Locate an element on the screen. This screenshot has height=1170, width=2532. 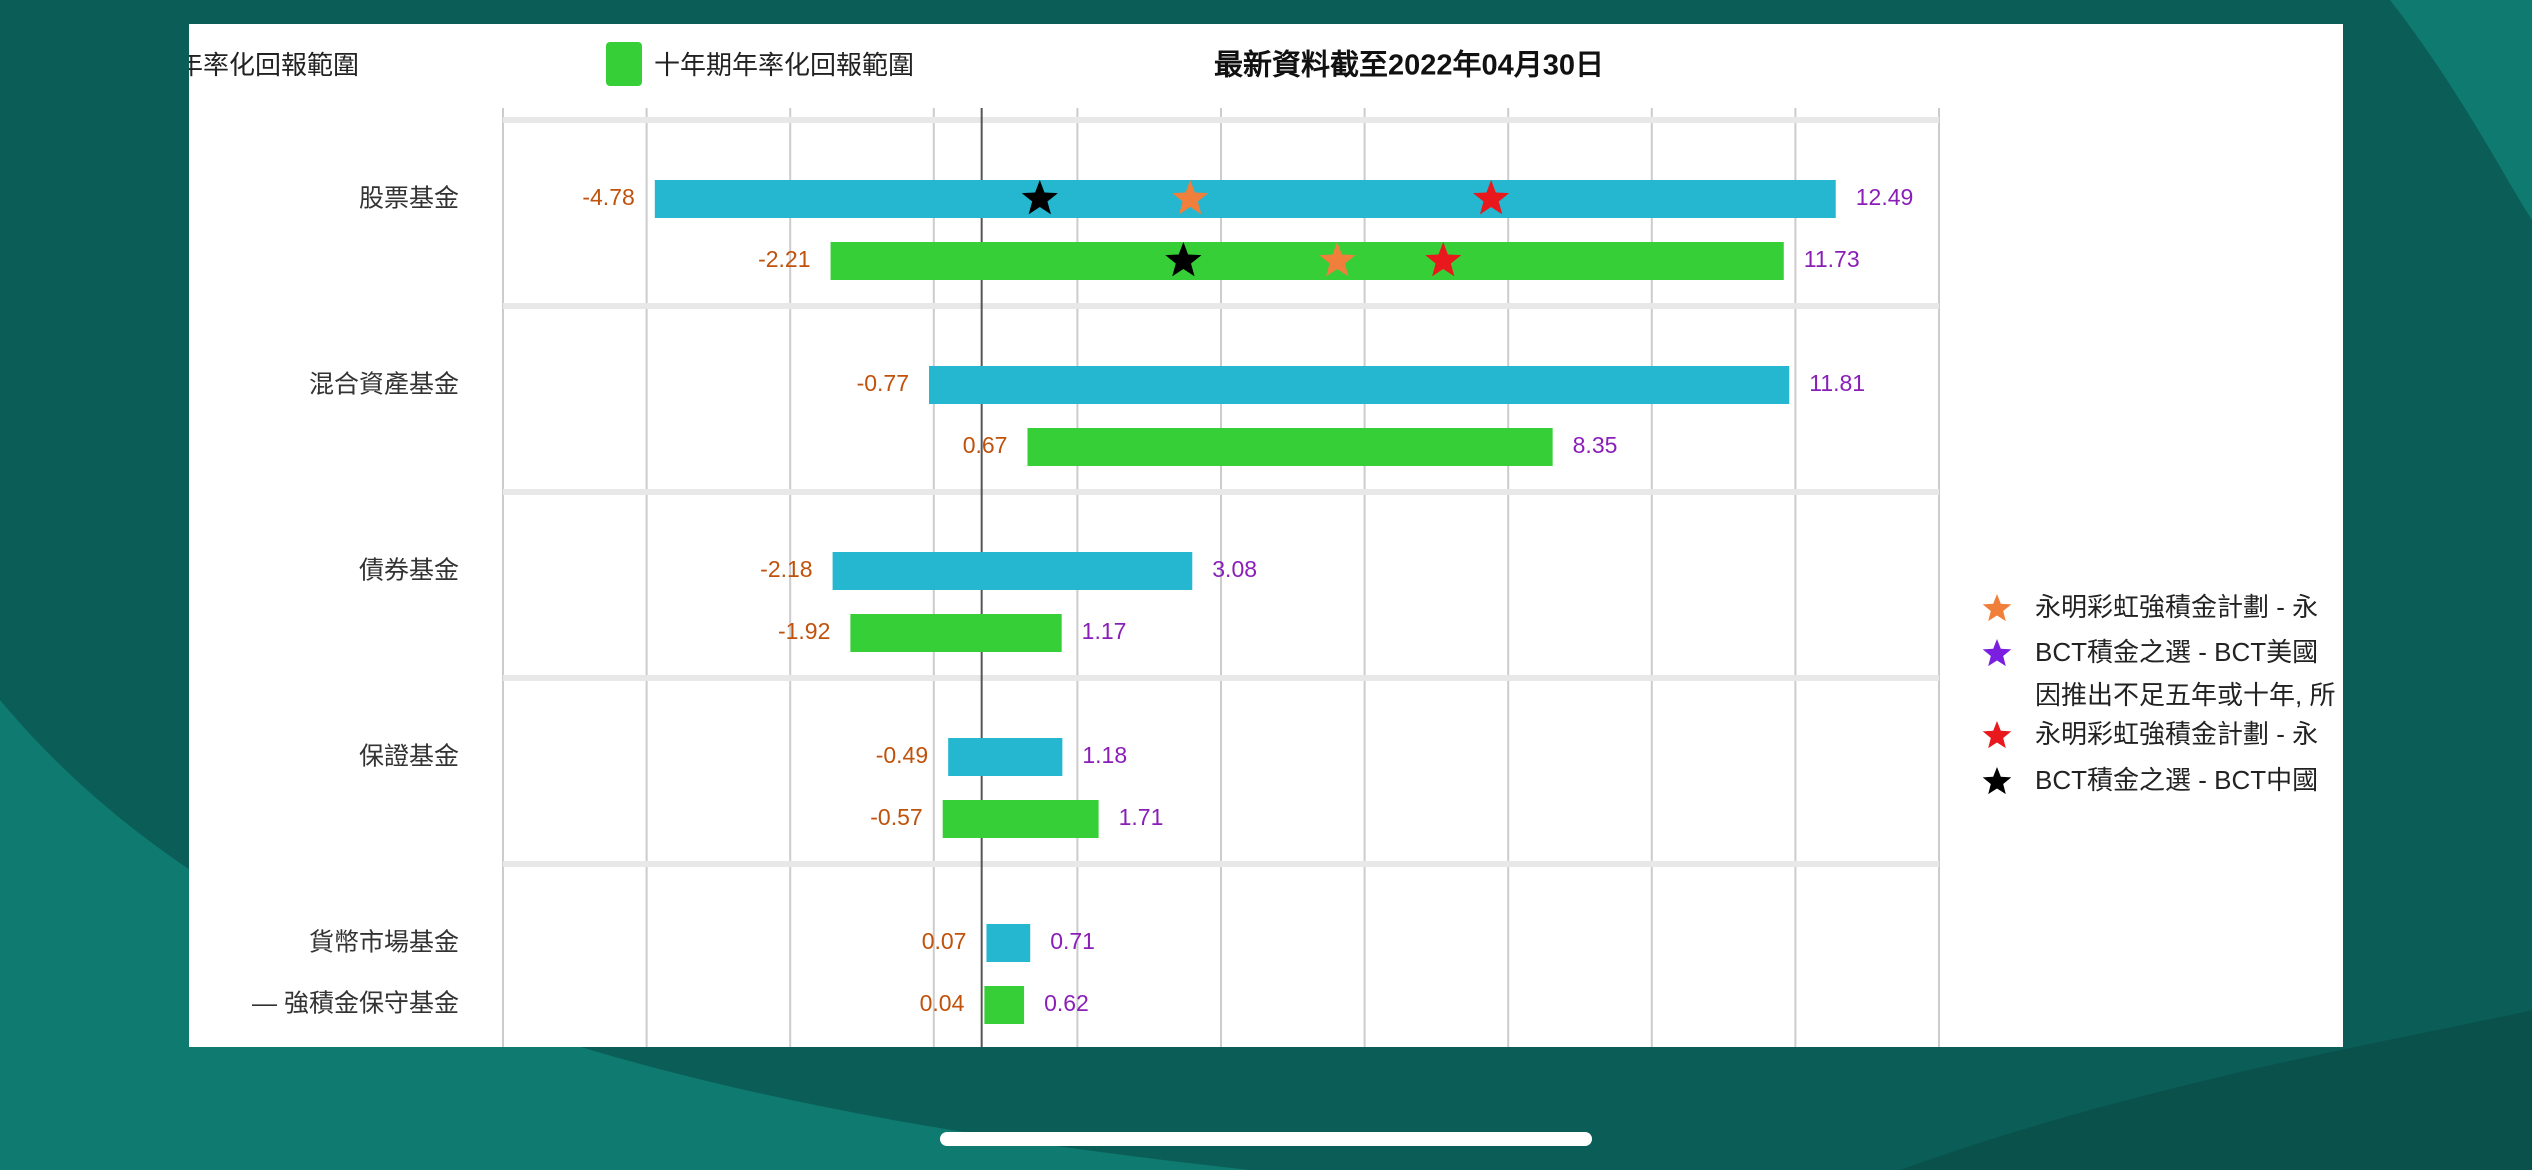
category-label: 混合資產基金 is located at coordinates (384, 385).